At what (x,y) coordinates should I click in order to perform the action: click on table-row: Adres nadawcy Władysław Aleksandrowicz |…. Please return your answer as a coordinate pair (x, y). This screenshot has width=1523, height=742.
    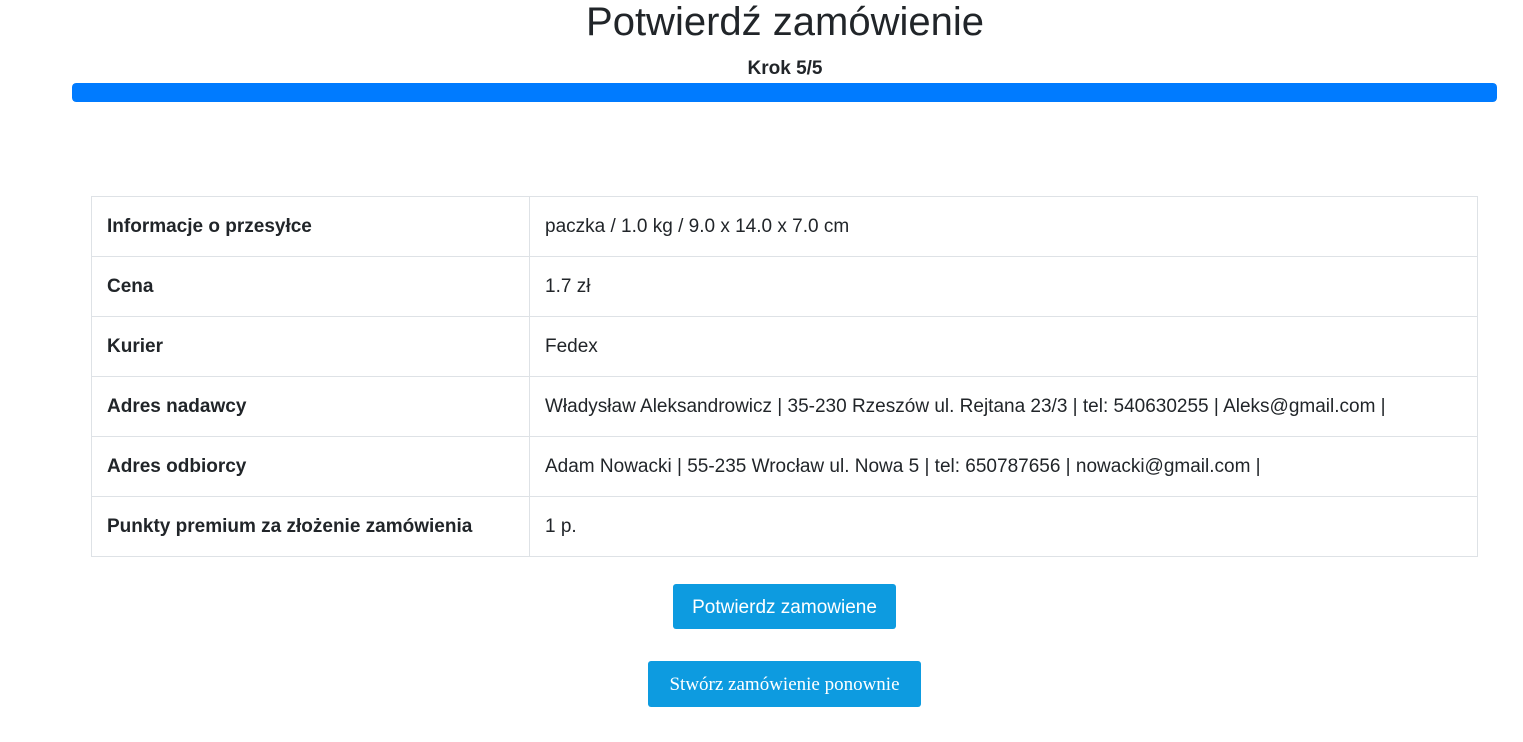
    Looking at the image, I should click on (784, 406).